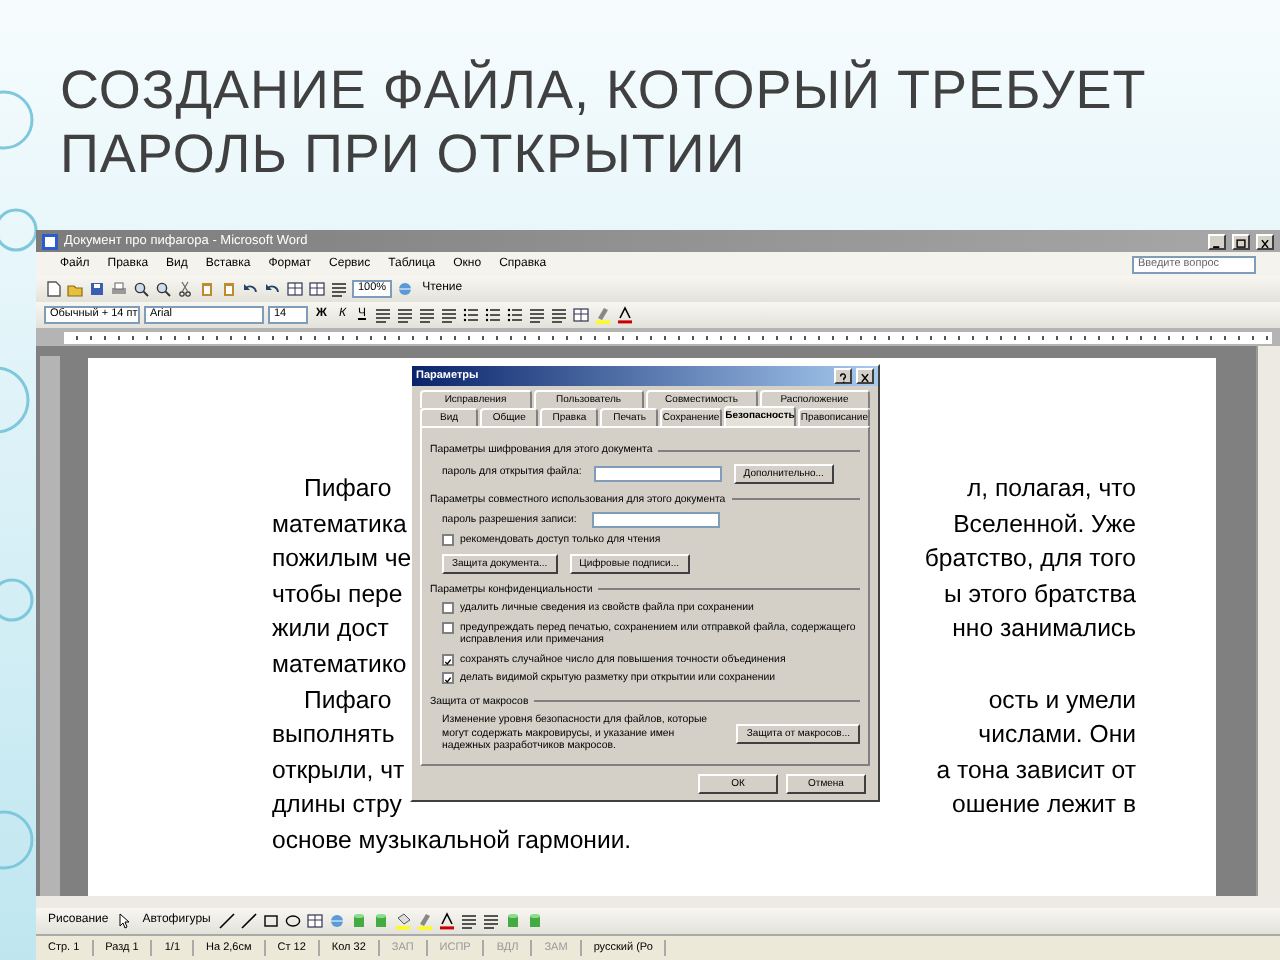 The height and width of the screenshot is (960, 1280). What do you see at coordinates (1217, 241) in the screenshot?
I see `minimize-button` at bounding box center [1217, 241].